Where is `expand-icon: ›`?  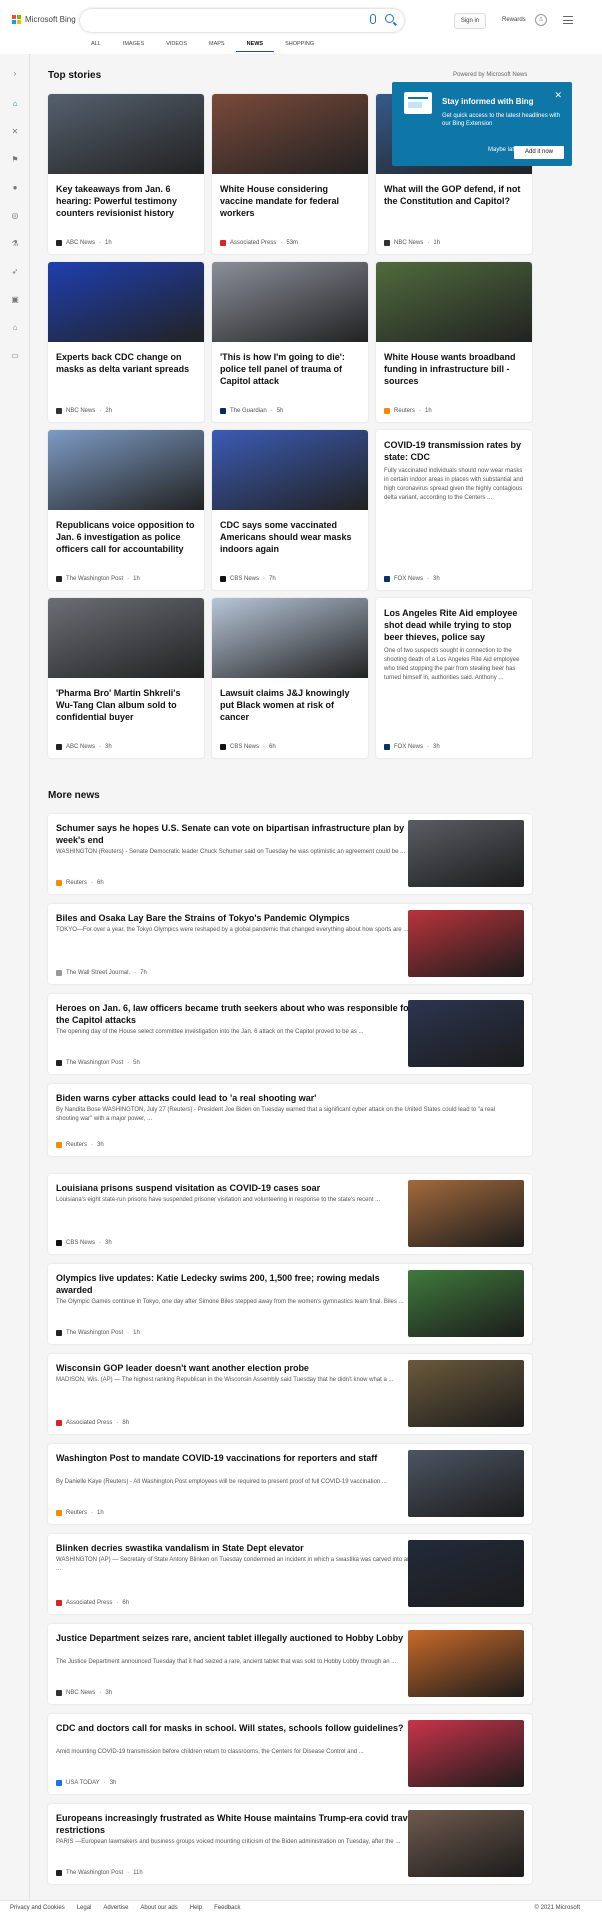
expand-icon: › is located at coordinates (15, 74).